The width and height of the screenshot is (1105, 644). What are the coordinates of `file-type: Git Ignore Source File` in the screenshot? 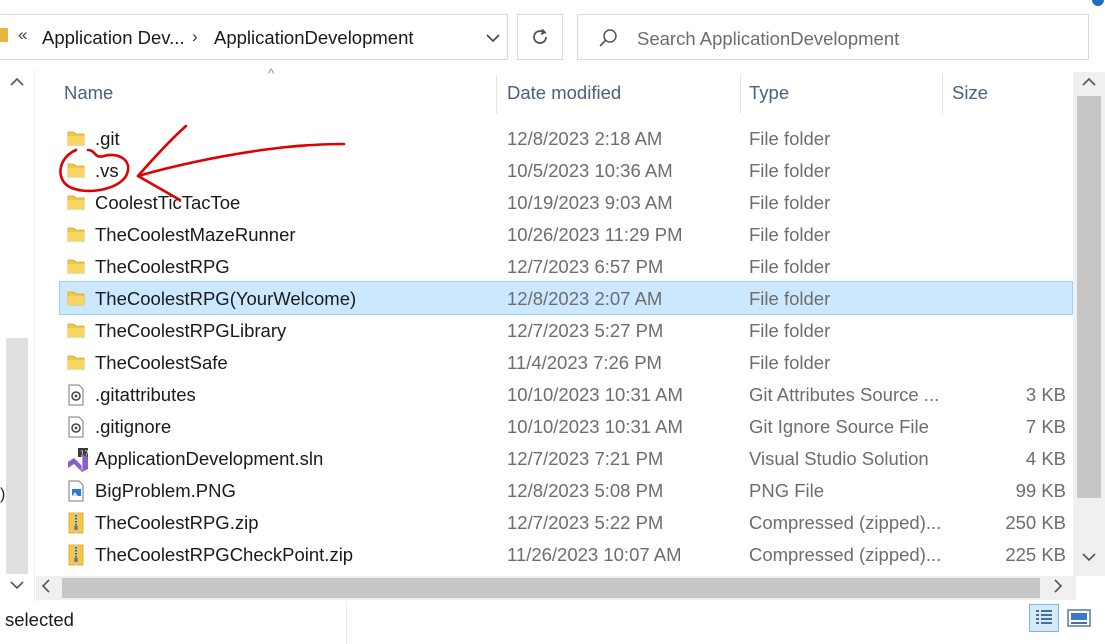 It's located at (839, 426).